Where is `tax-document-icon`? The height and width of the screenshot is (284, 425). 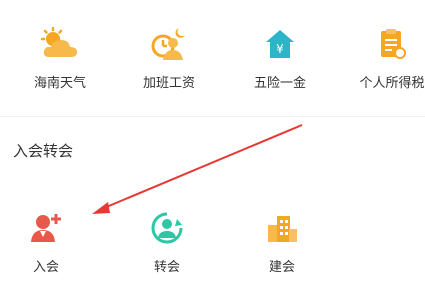 tax-document-icon is located at coordinates (392, 44).